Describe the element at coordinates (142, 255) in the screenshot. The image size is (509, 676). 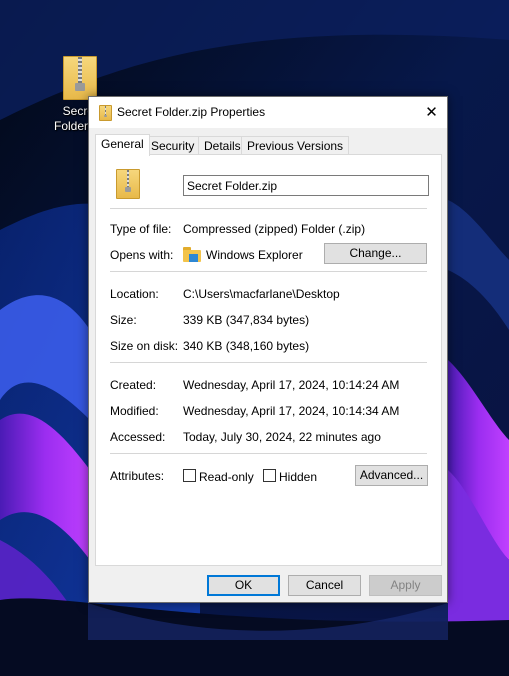
I see `opens-with-label: Opens with:` at that location.